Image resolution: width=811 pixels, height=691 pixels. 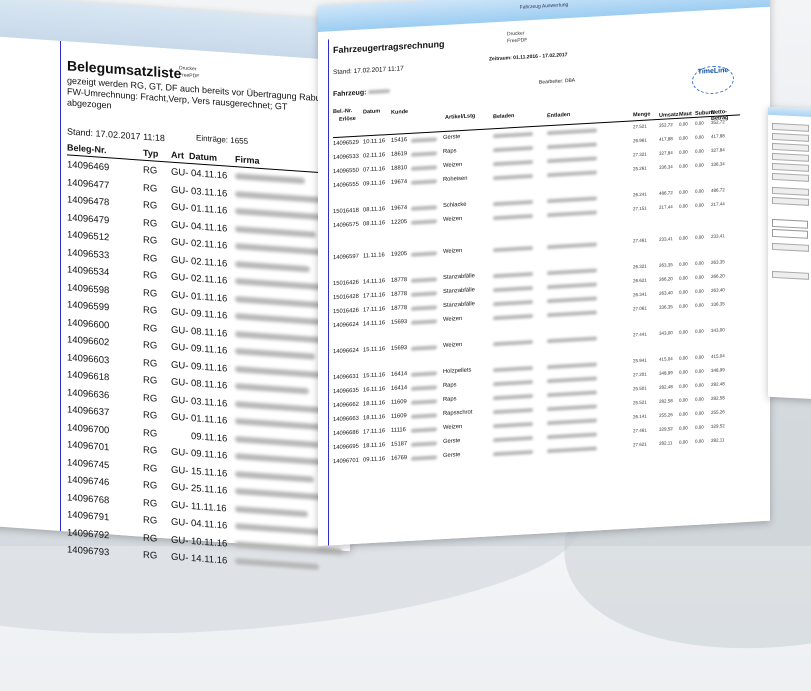 What do you see at coordinates (666, 139) in the screenshot?
I see `cell-umsatz: 417,88` at bounding box center [666, 139].